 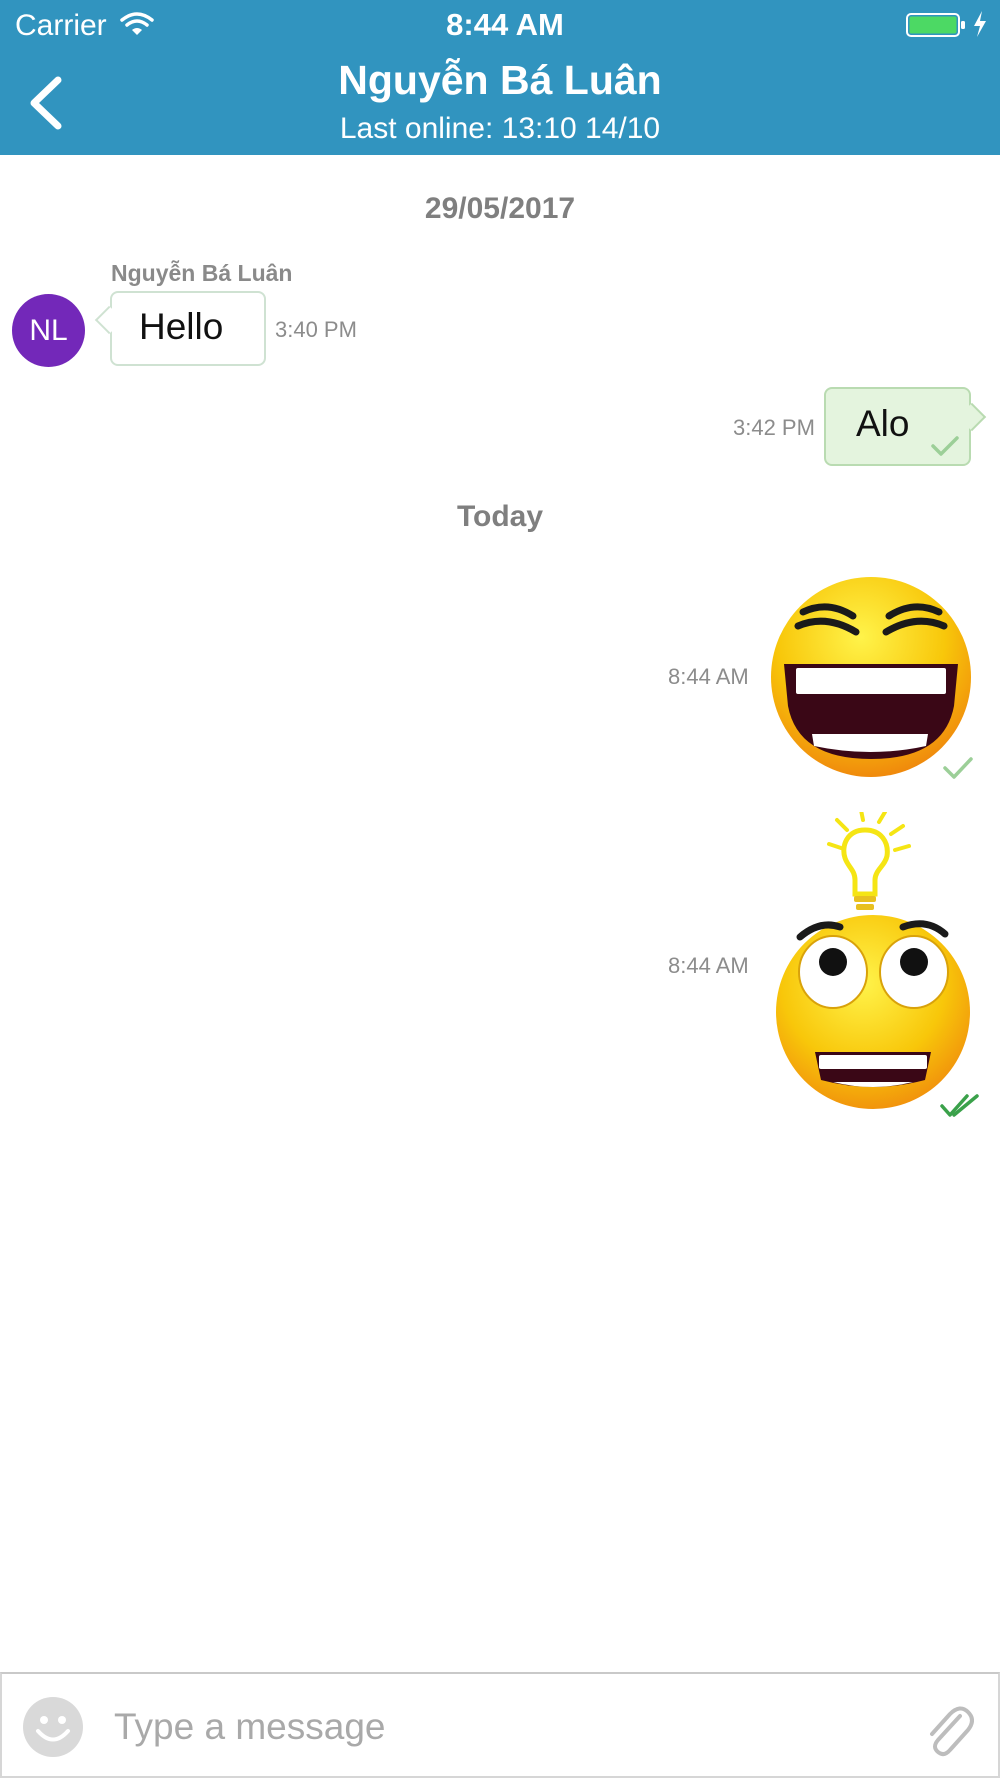 What do you see at coordinates (509, 1727) in the screenshot?
I see `message-input` at bounding box center [509, 1727].